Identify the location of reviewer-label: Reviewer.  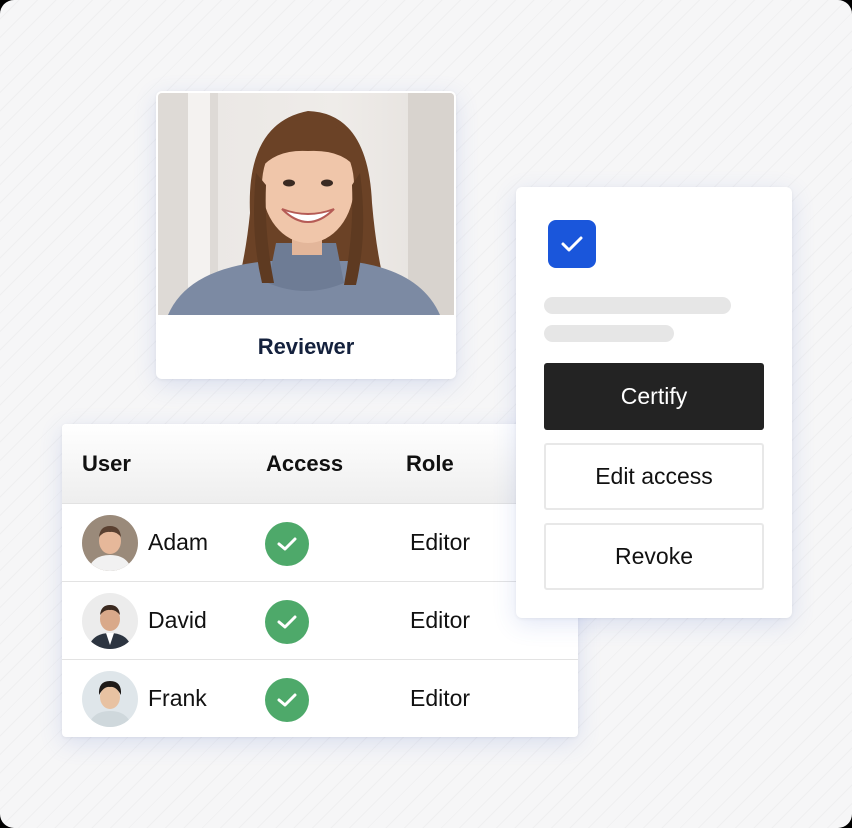
(306, 346).